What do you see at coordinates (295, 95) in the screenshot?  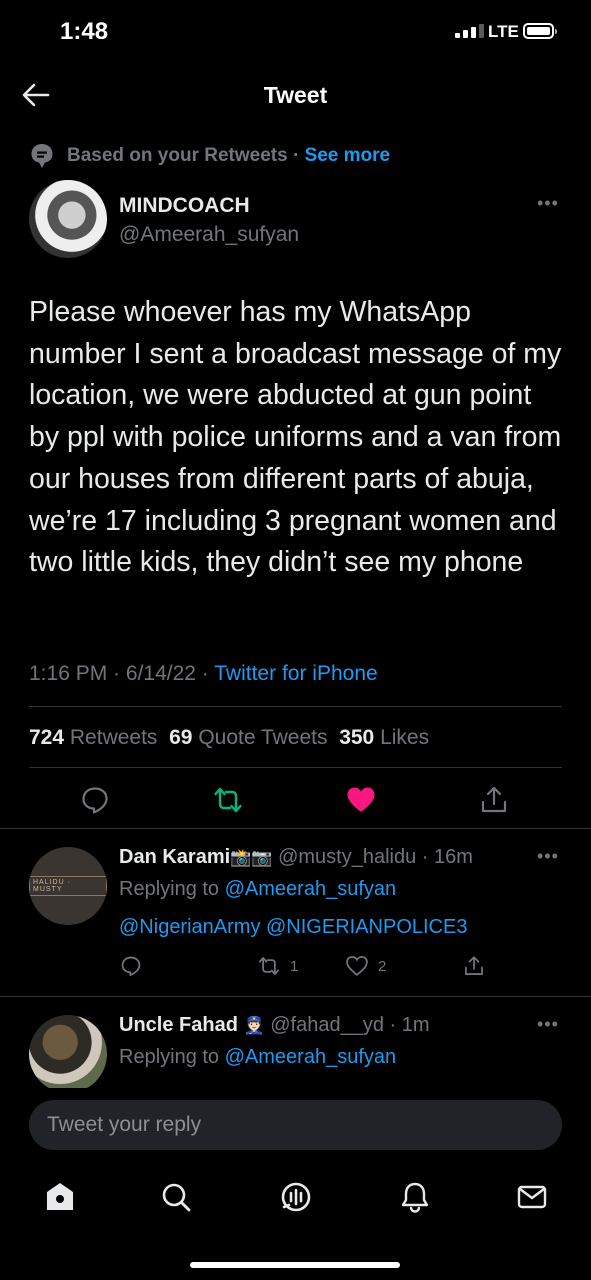 I see `page-title: Tweet` at bounding box center [295, 95].